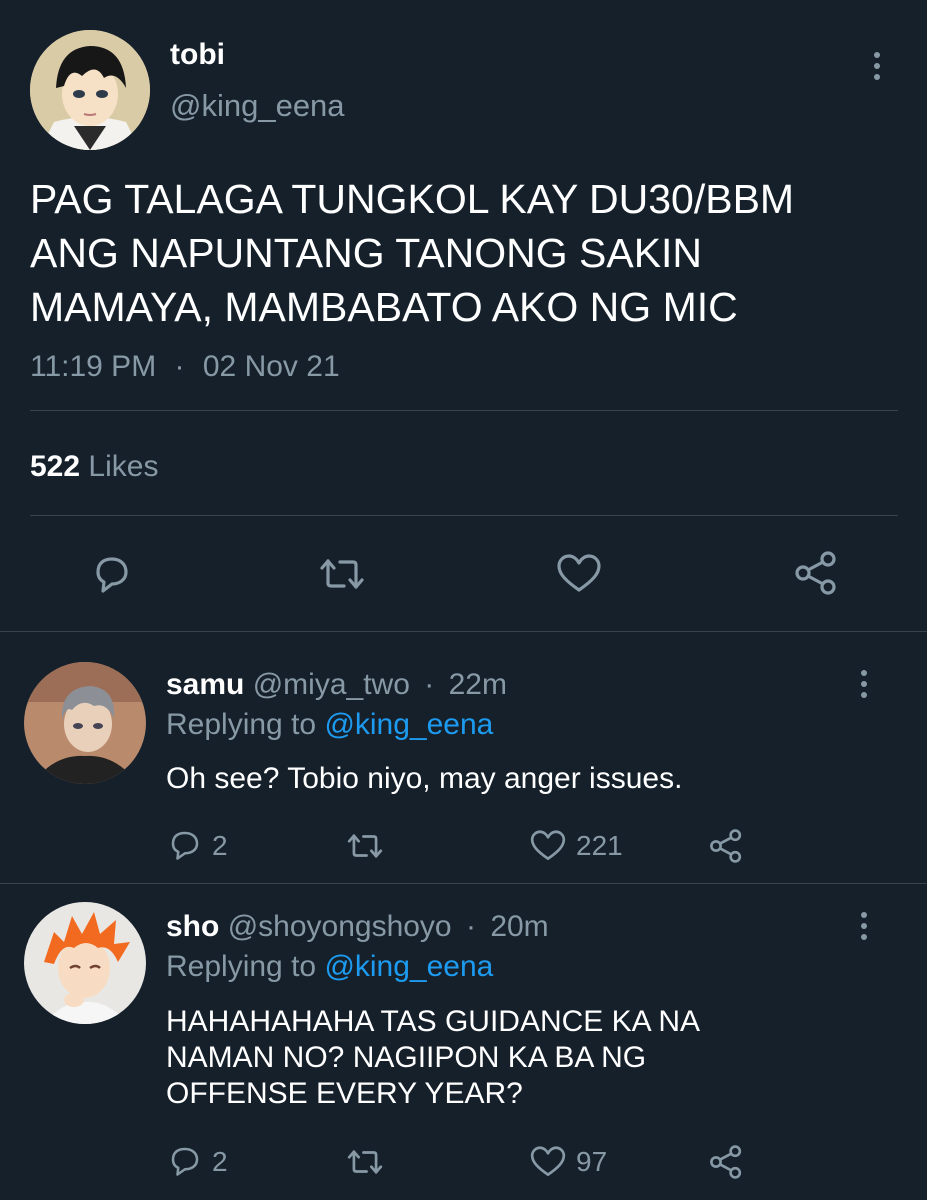 This screenshot has width=927, height=1200. What do you see at coordinates (192, 926) in the screenshot?
I see `reply-display-name: sho` at bounding box center [192, 926].